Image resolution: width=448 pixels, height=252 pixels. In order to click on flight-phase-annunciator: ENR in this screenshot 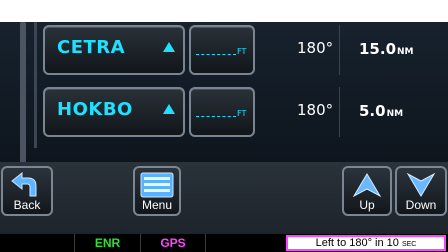, I will do `click(107, 243)`.